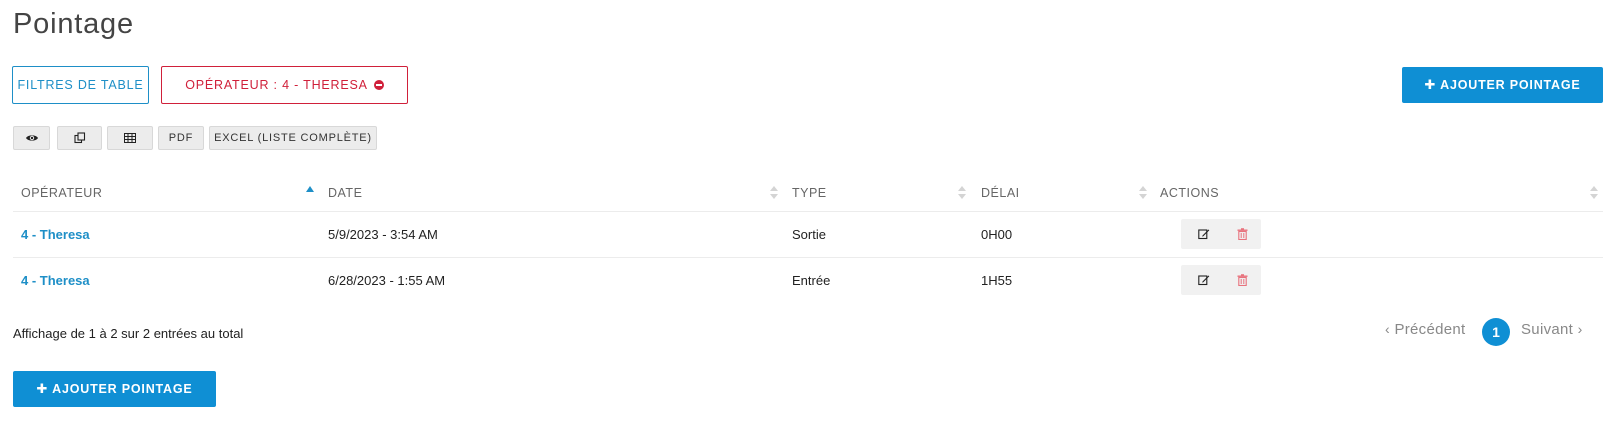 This screenshot has width=1612, height=435. I want to click on sort-ascending-icon, so click(310, 189).